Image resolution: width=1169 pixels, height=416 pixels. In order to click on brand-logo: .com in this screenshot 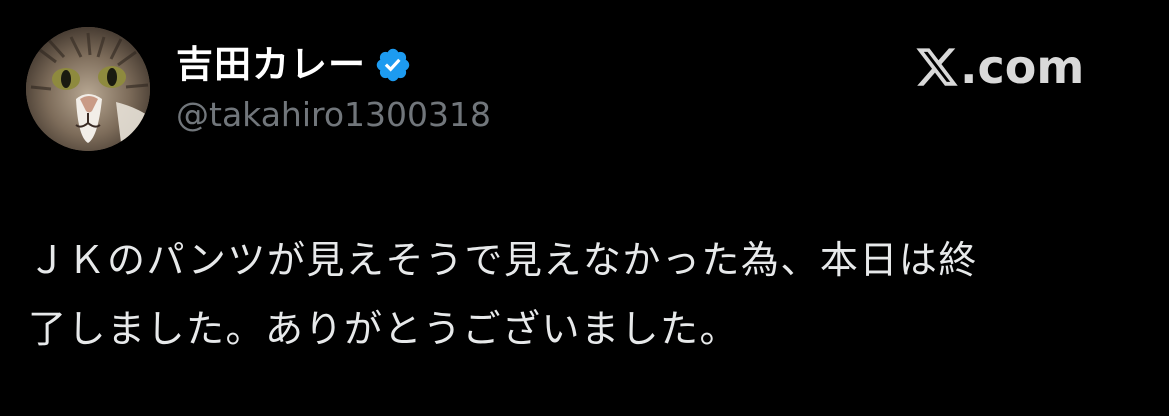, I will do `click(999, 67)`.